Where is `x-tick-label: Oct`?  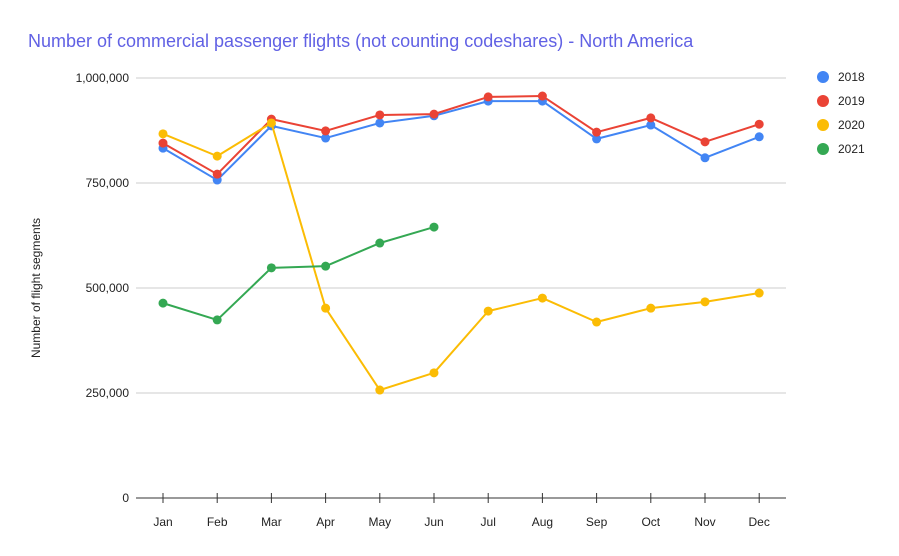
x-tick-label: Oct is located at coordinates (650, 522).